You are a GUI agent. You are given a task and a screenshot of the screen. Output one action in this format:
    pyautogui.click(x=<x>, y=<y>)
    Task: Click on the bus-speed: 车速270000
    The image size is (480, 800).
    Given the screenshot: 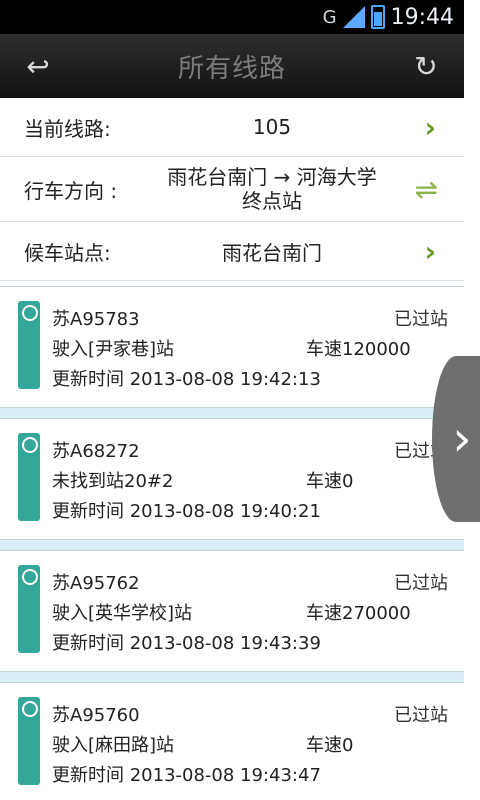 What is the action you would take?
    pyautogui.click(x=358, y=613)
    